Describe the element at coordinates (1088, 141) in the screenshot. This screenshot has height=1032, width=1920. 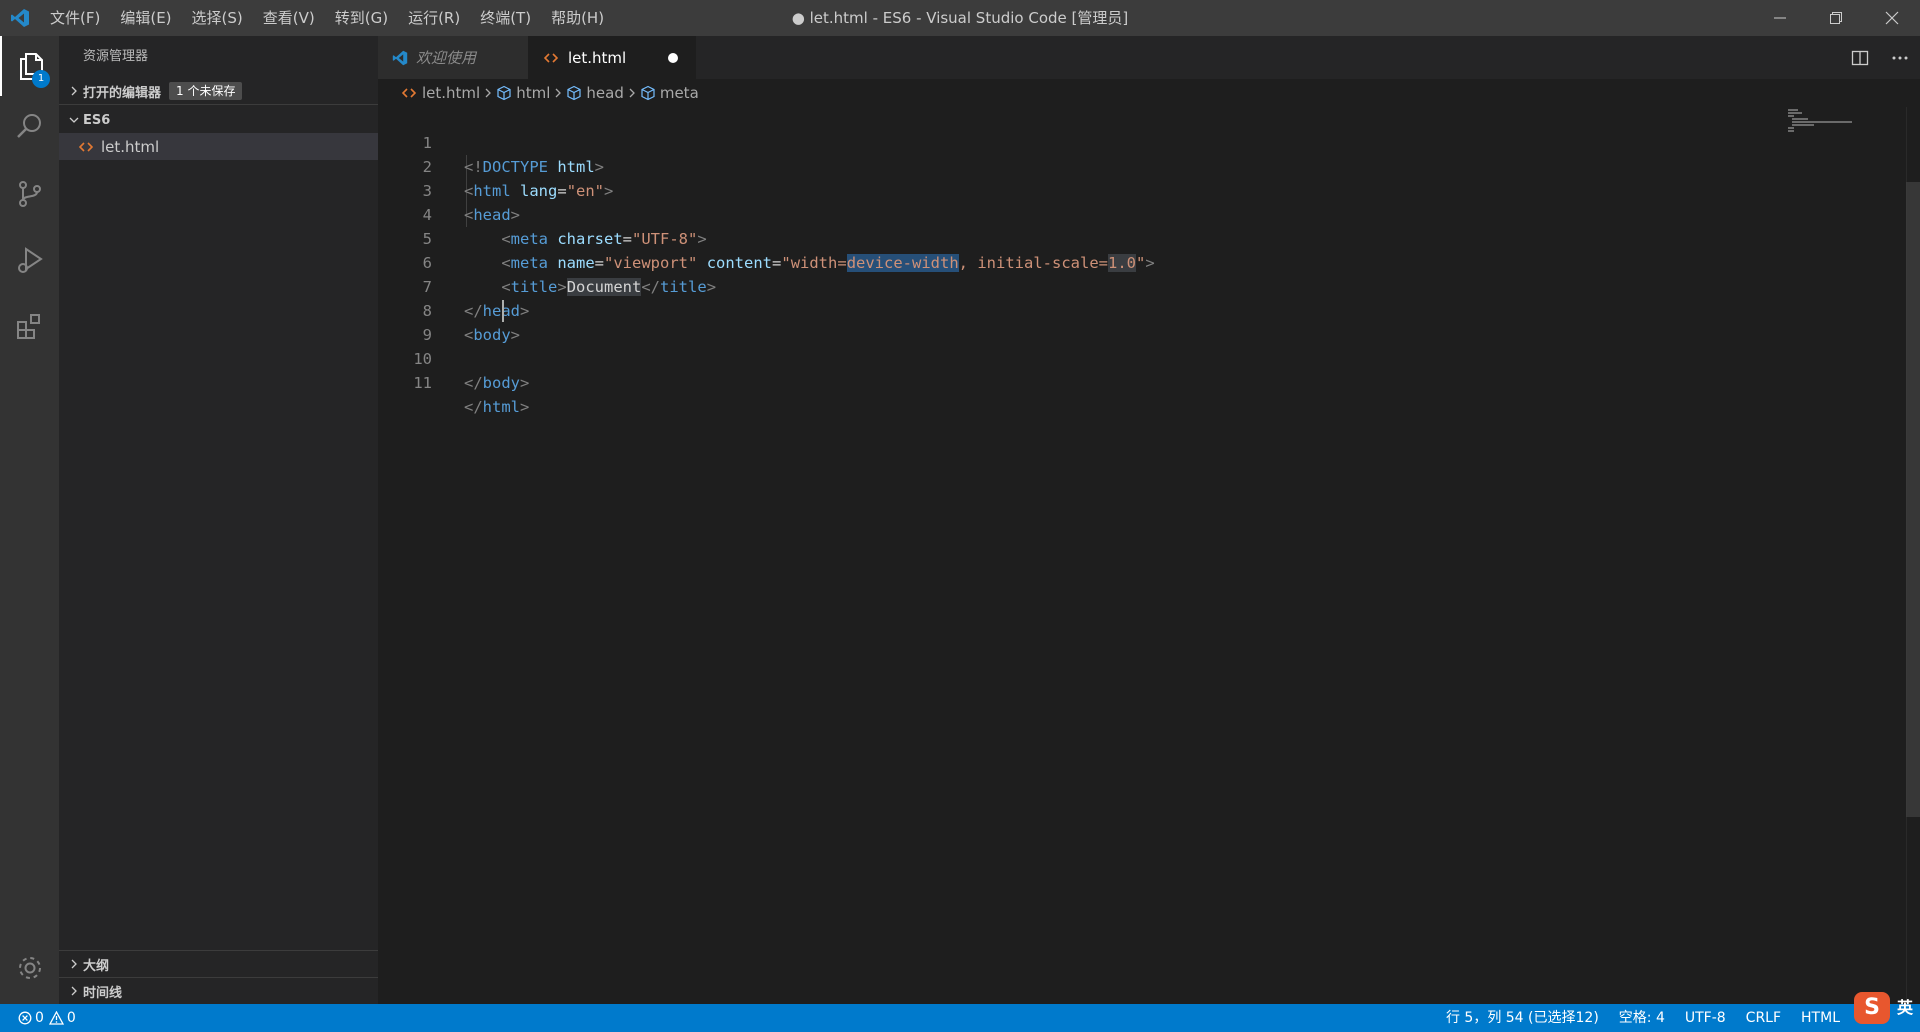
I see `code-line: 1 <!DOCTYPE html>` at that location.